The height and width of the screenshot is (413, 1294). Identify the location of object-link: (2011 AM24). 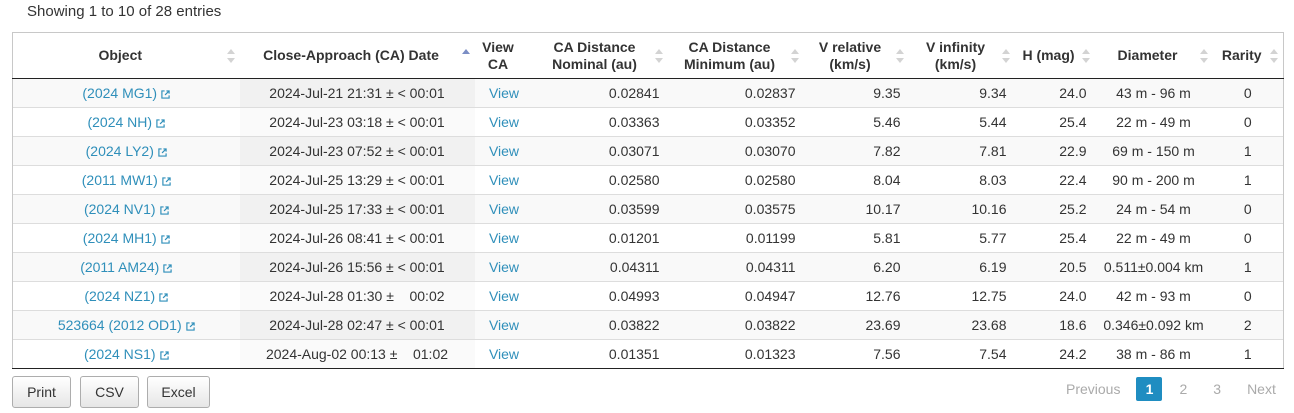
(119, 267).